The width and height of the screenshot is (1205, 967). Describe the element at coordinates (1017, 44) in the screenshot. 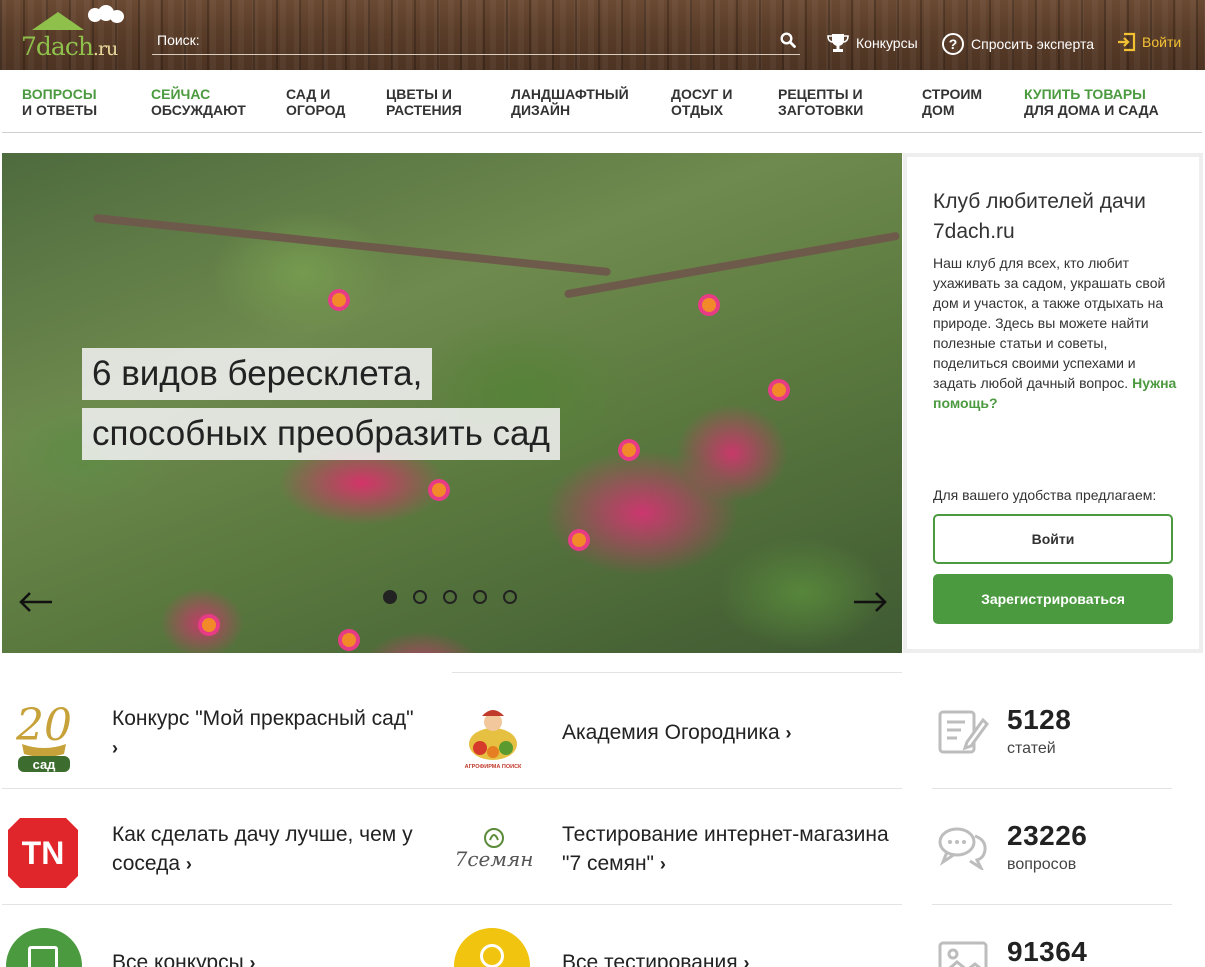

I see `ask-expert-link: ? Спросить эксперта` at that location.